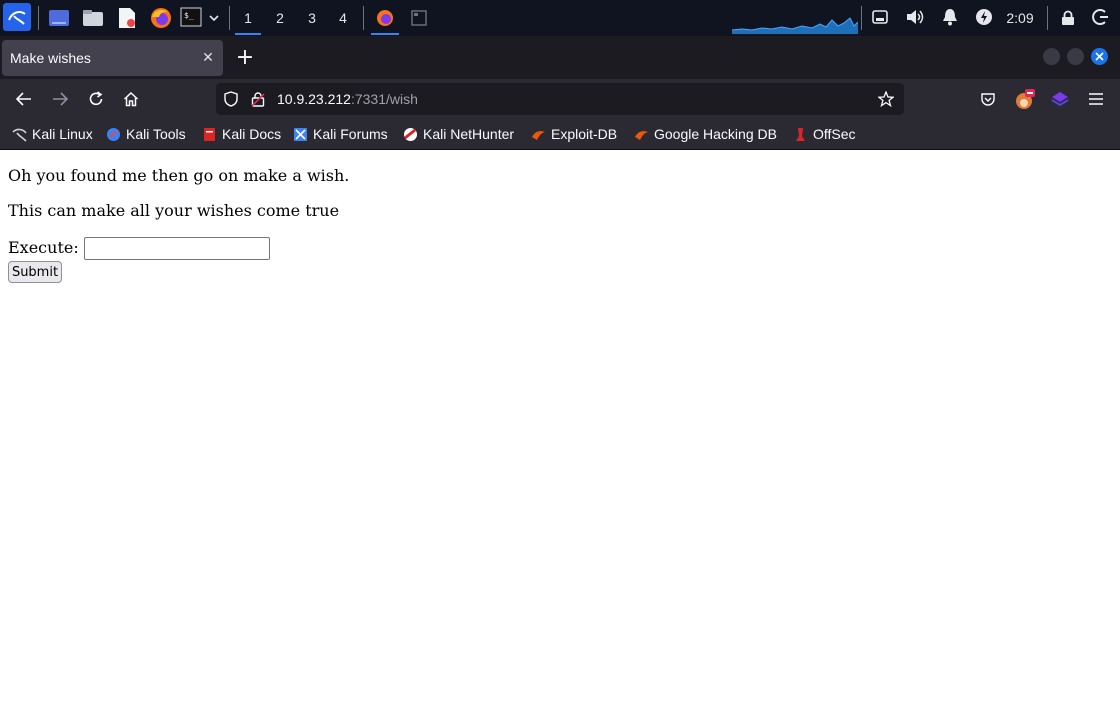 This screenshot has height=709, width=1120. Describe the element at coordinates (1020, 18) in the screenshot. I see `panel-clock: 2:09` at that location.